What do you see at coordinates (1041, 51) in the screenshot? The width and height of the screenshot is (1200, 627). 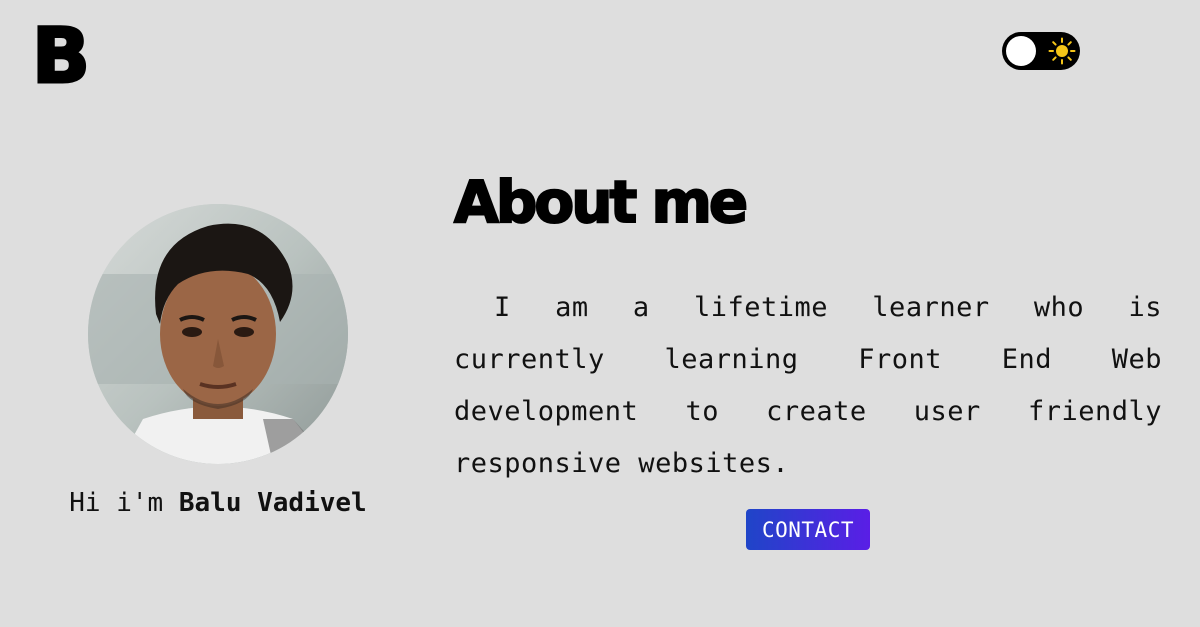 I see `theme-toggle` at bounding box center [1041, 51].